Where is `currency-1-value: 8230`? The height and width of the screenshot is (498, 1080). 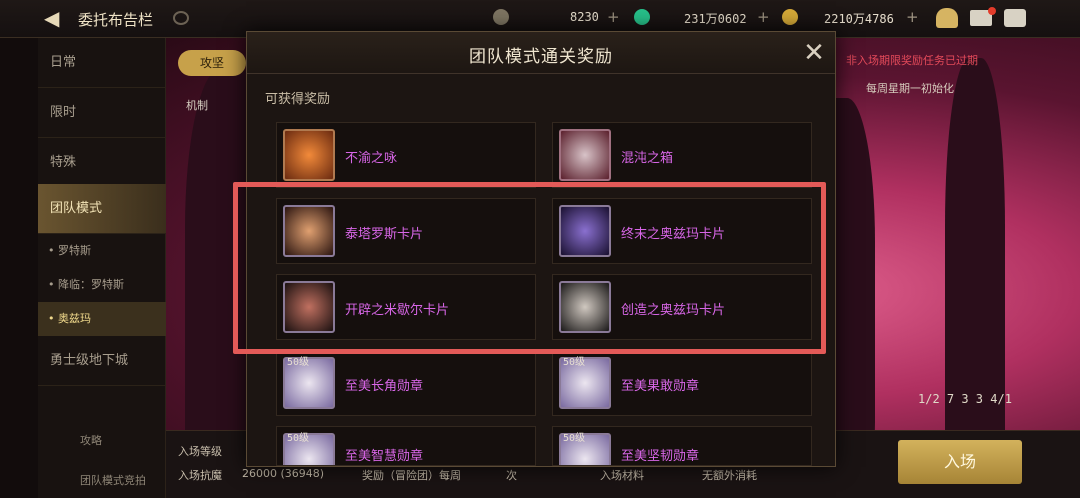
currency-1-value: 8230 is located at coordinates (584, 17).